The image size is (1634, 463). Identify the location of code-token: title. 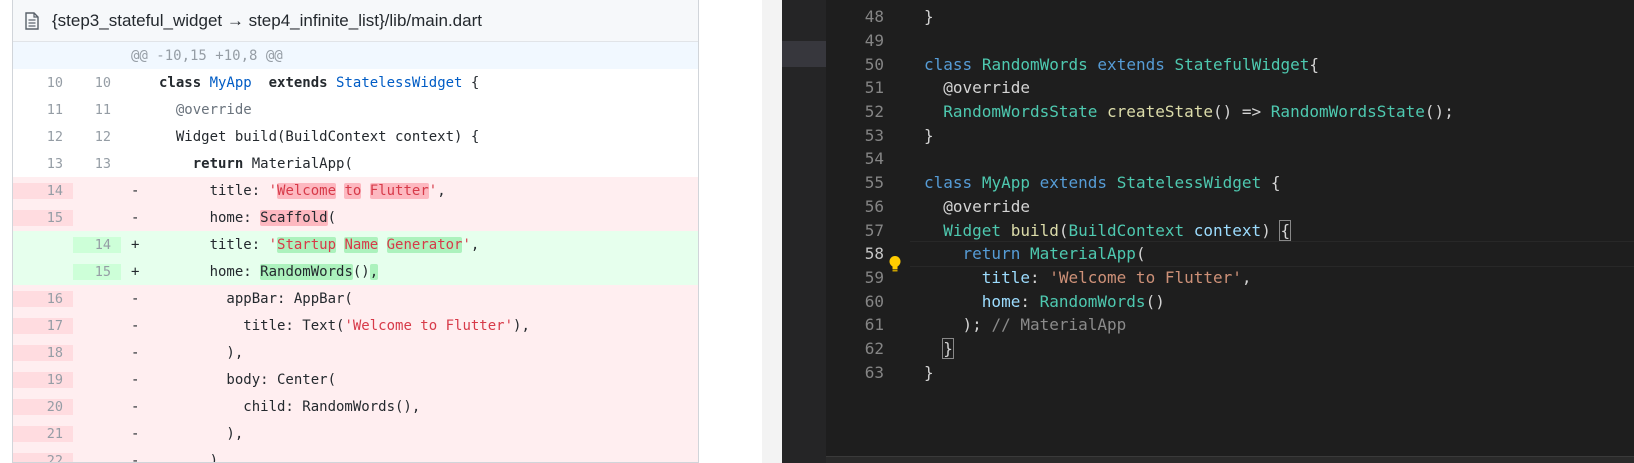
(1005, 277).